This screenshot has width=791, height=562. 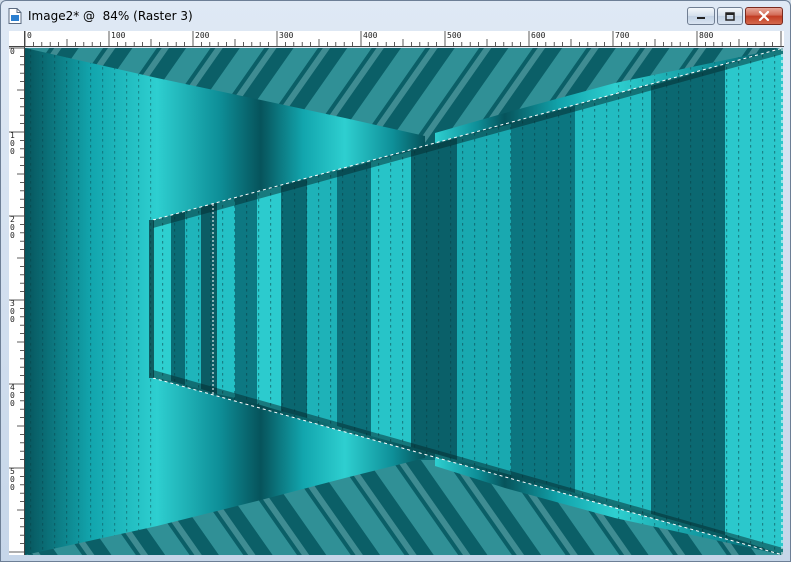 I want to click on horizontal-ruler: 0 100 200 300 400 500 600 700 800, so click(x=396, y=39).